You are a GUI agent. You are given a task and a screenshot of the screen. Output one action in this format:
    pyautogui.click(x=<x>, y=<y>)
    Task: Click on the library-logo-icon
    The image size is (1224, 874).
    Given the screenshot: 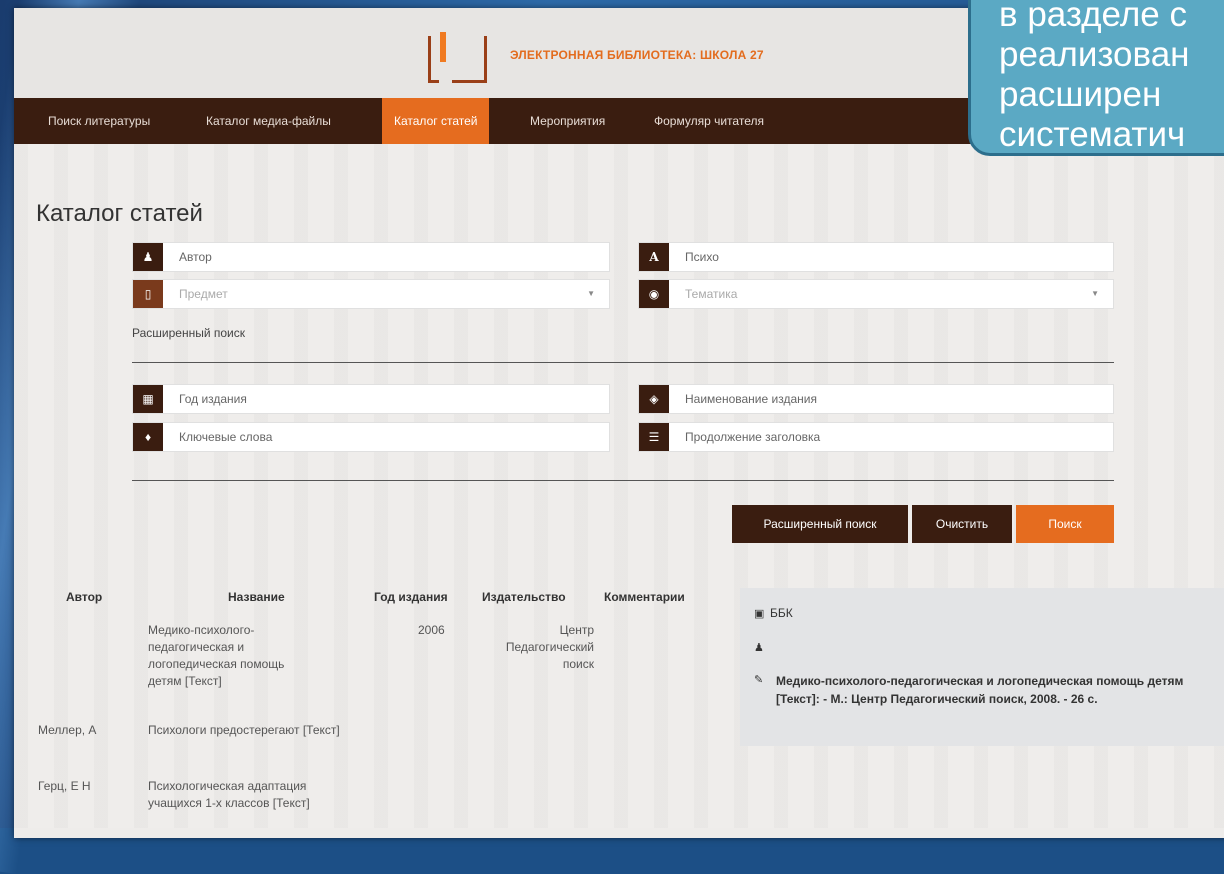 What is the action you would take?
    pyautogui.click(x=460, y=57)
    